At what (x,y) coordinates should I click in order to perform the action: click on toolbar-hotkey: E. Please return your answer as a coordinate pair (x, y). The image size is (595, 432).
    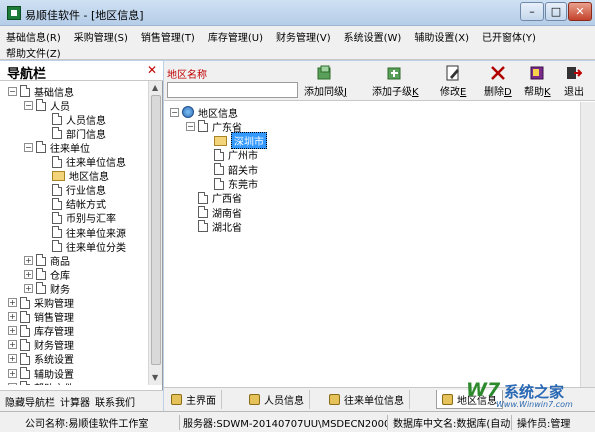
    Looking at the image, I should click on (463, 92).